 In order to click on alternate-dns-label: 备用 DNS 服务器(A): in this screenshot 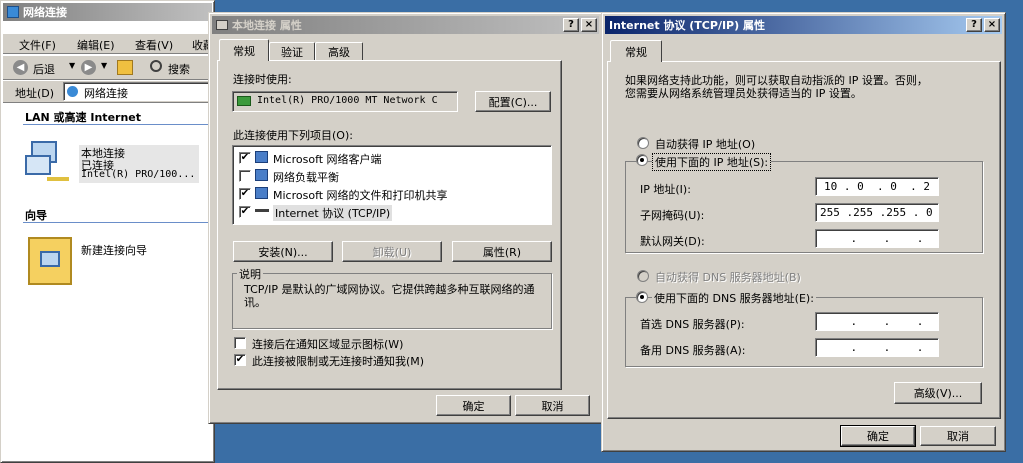, I will do `click(693, 350)`.